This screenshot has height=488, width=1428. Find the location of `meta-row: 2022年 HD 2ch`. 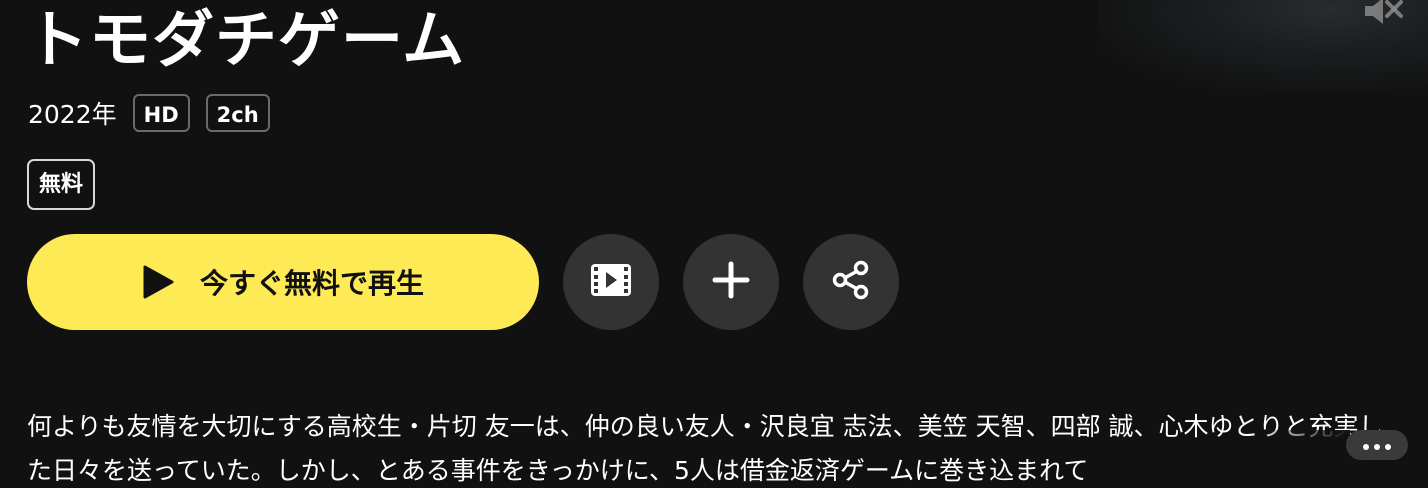

meta-row: 2022年 HD 2ch is located at coordinates (157, 113).